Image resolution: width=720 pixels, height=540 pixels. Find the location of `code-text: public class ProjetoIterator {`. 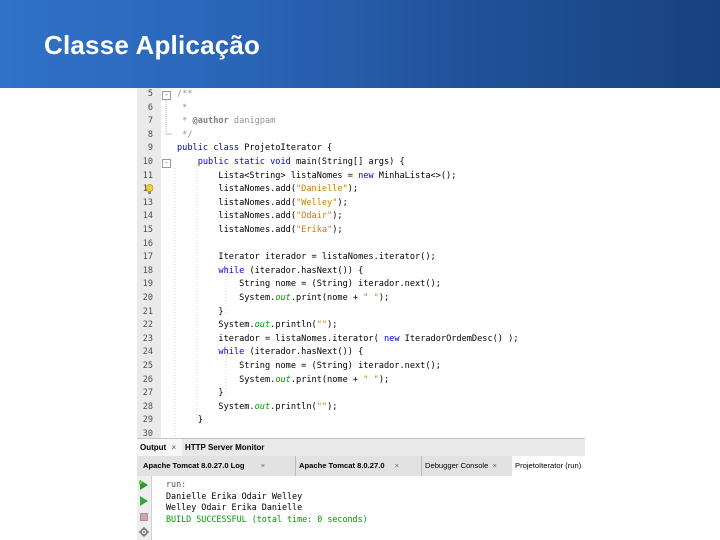

code-text: public class ProjetoIterator { is located at coordinates (254, 149).